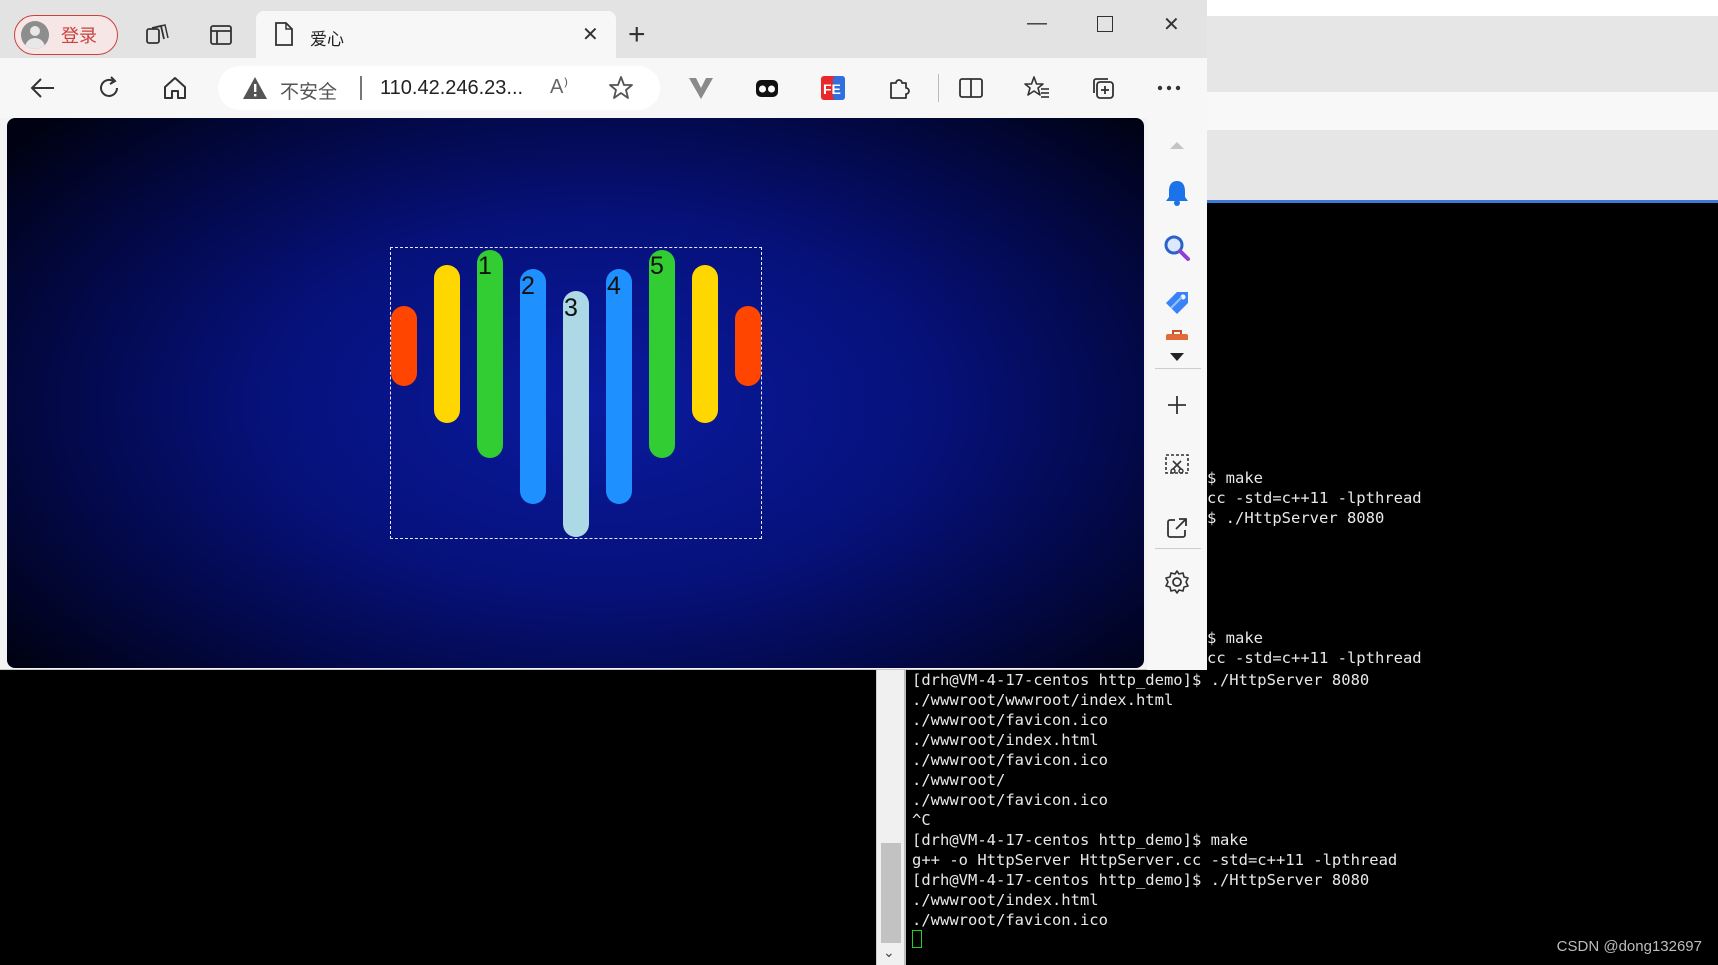  Describe the element at coordinates (1177, 333) in the screenshot. I see `briefcase-icon` at that location.